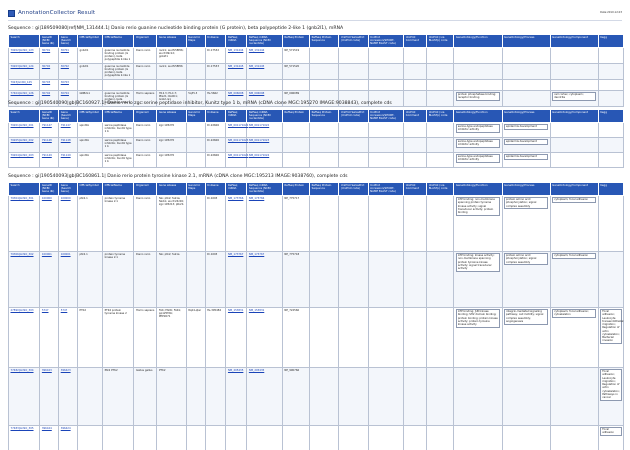  What do you see at coordinates (296, 279) in the screenshot?
I see `table-cell: NP_775718` at bounding box center [296, 279].